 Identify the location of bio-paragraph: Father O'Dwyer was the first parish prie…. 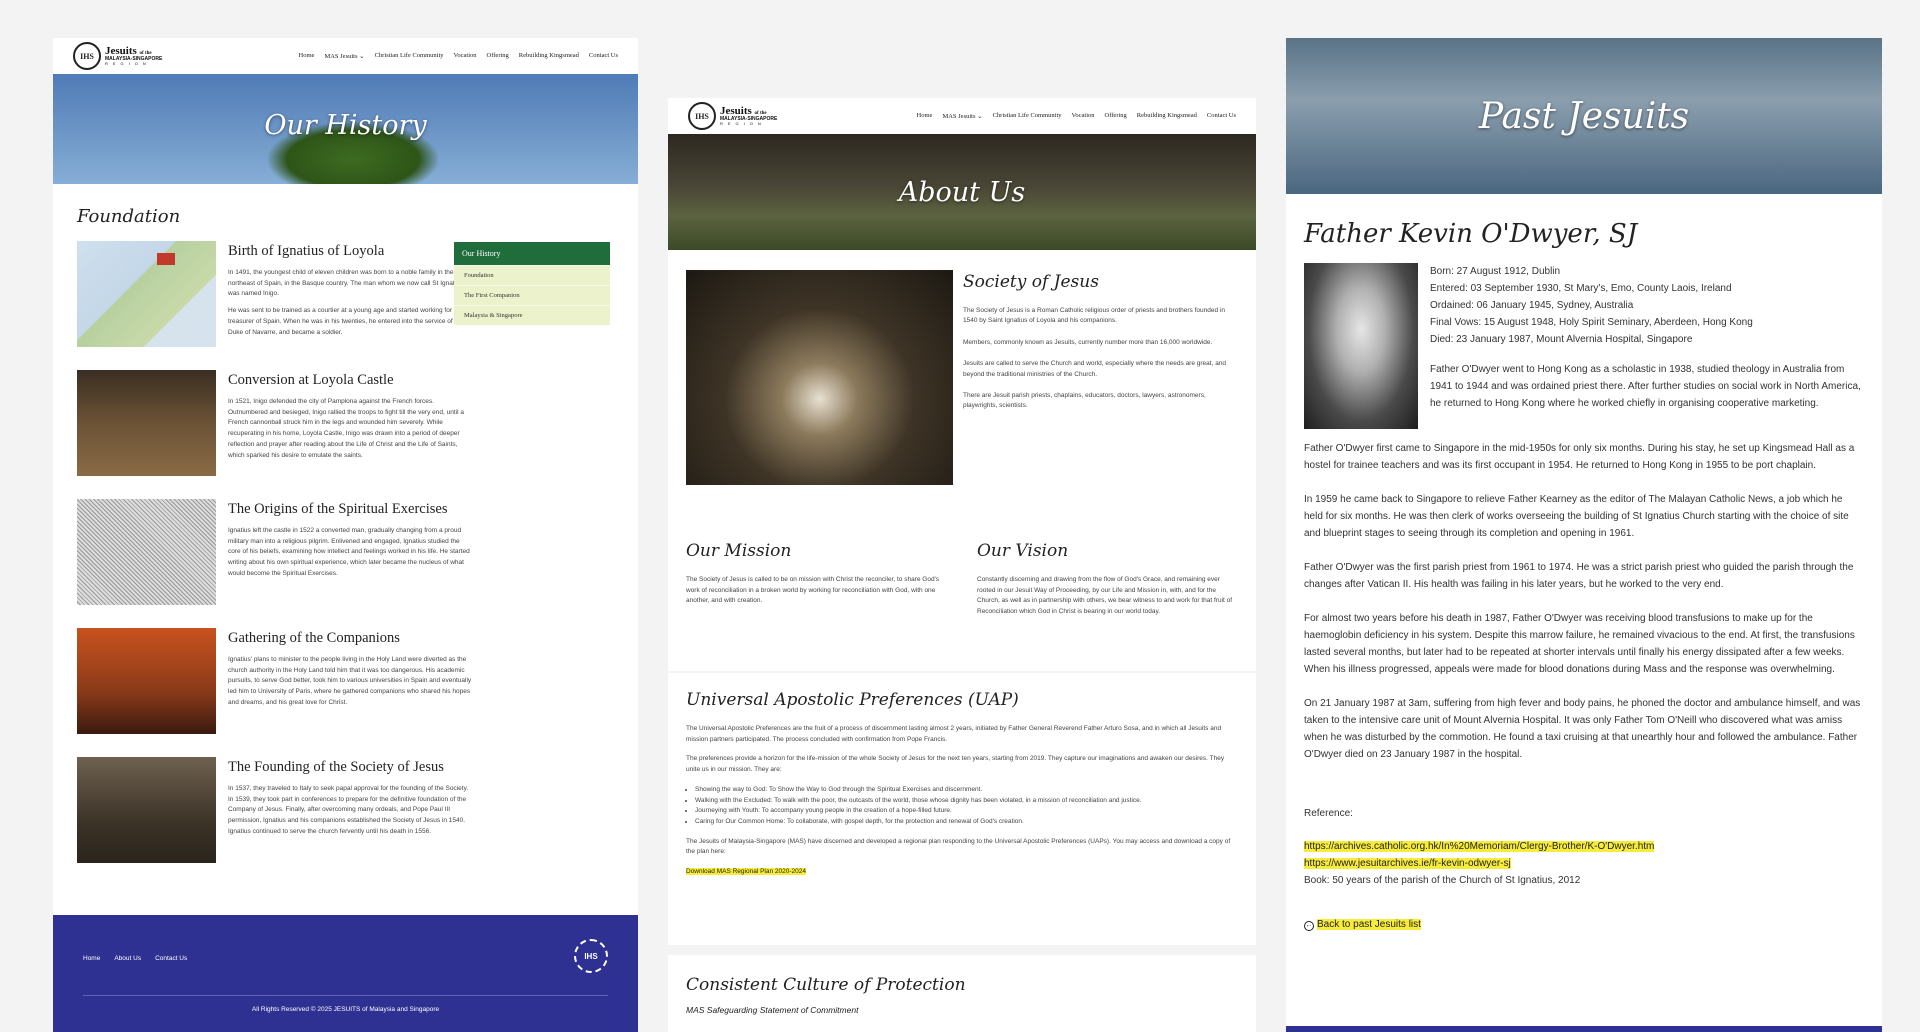
(1579, 576).